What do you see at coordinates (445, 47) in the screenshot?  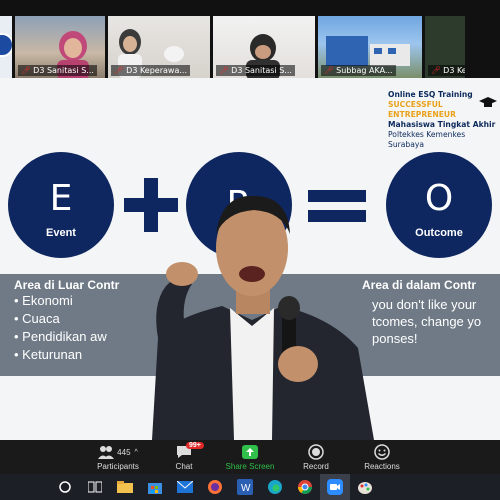 I see `participant-thumbnail: 🎤︎ D3 Ke` at bounding box center [445, 47].